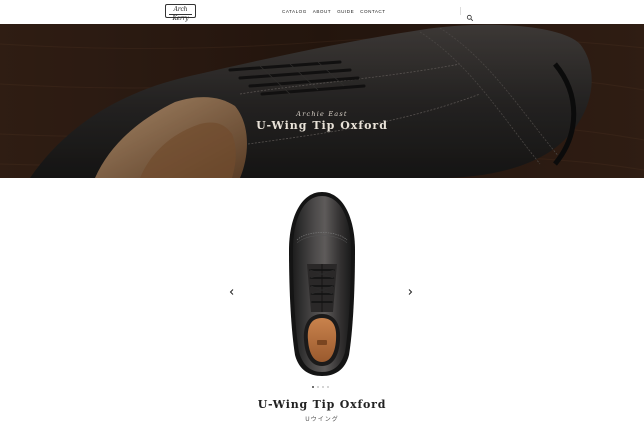  I want to click on nav-guide: GUIDE, so click(345, 12).